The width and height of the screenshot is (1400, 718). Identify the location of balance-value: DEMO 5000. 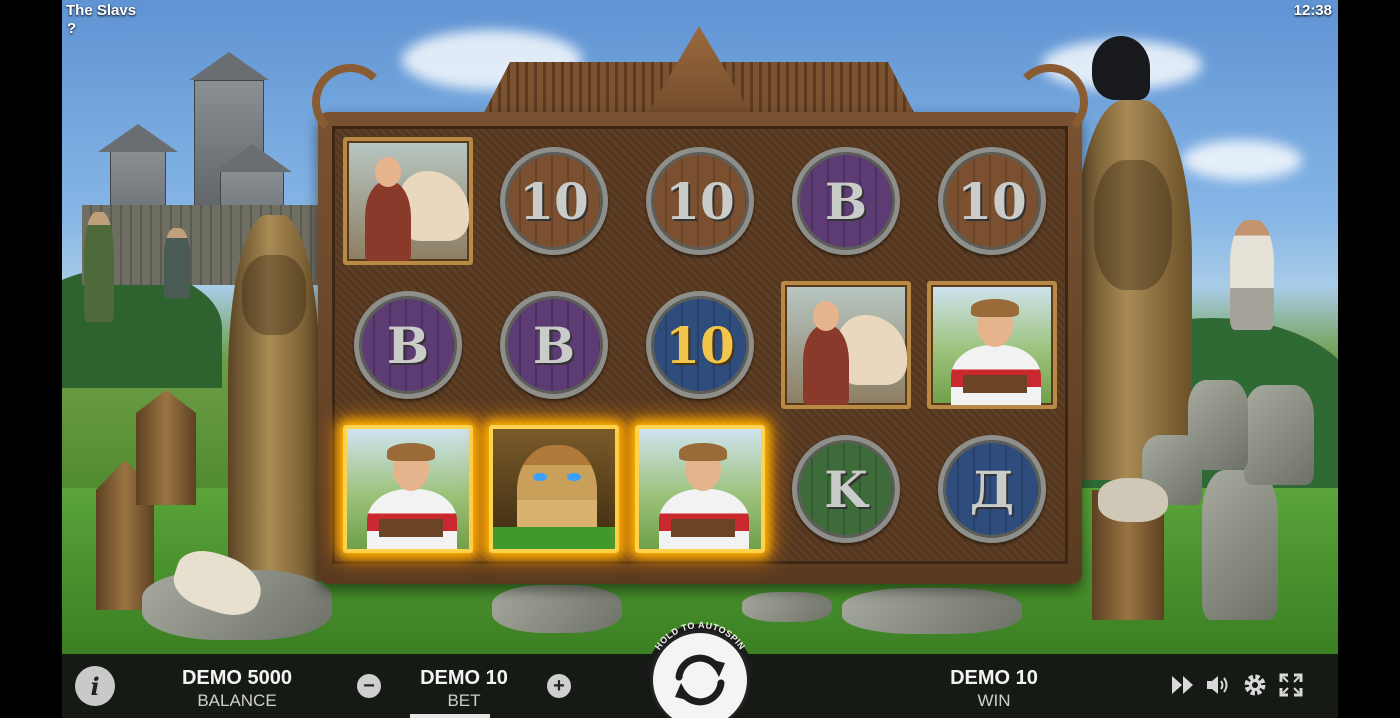
(237, 678).